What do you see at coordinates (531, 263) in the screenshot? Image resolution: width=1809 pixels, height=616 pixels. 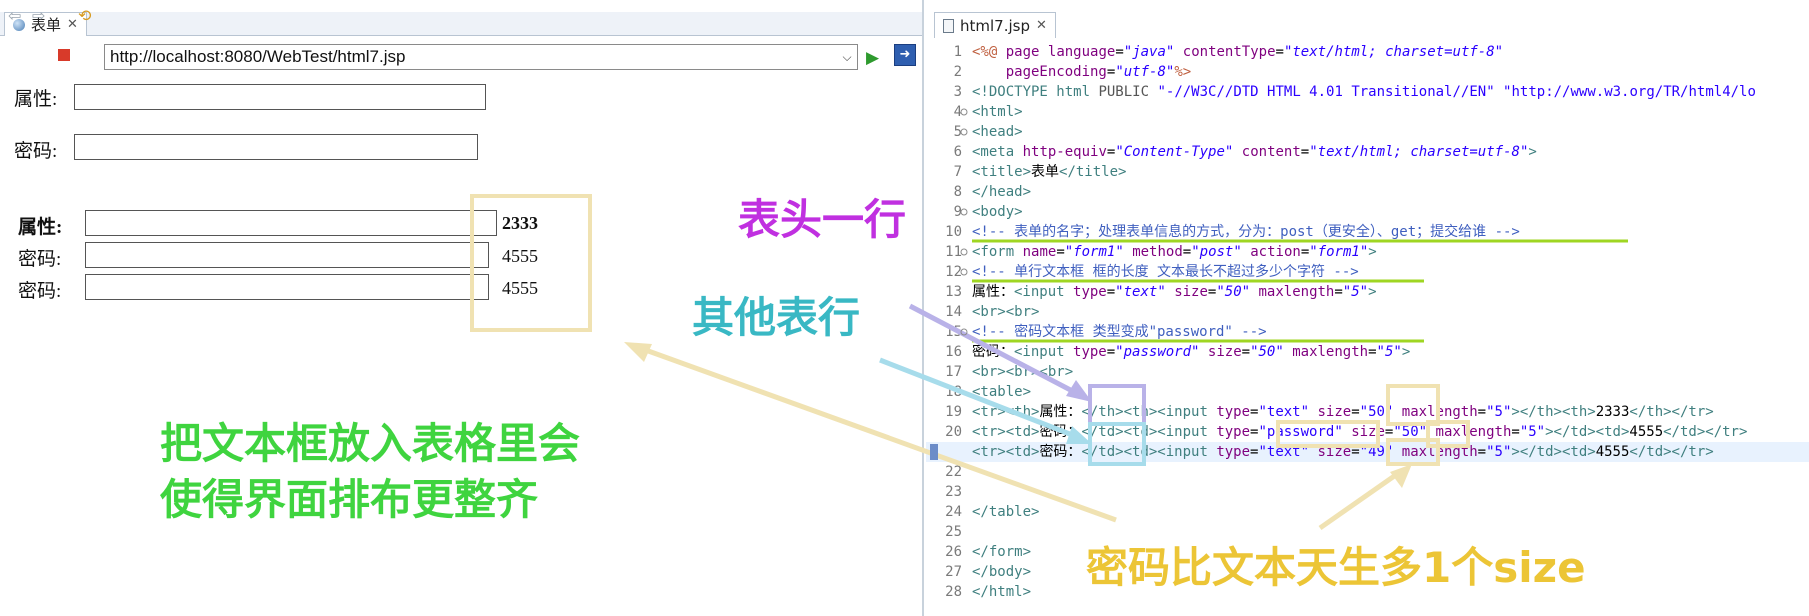 I see `values-highlight-box` at bounding box center [531, 263].